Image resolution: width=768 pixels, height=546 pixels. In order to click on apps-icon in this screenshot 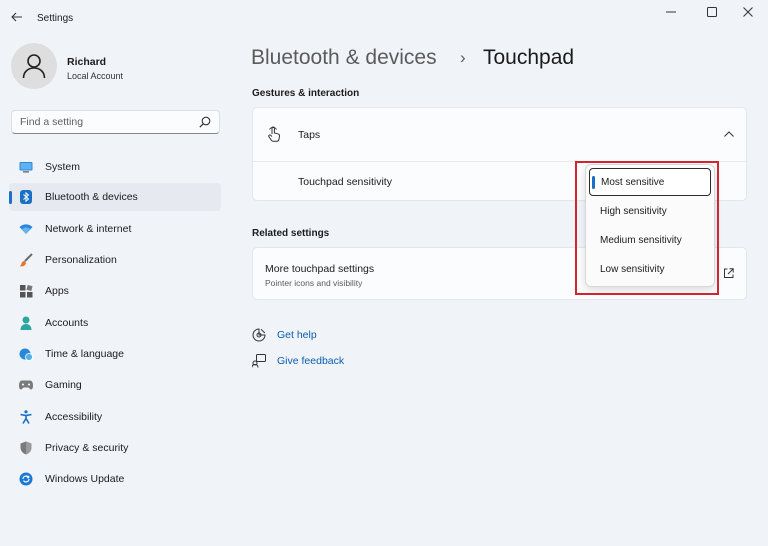, I will do `click(26, 291)`.